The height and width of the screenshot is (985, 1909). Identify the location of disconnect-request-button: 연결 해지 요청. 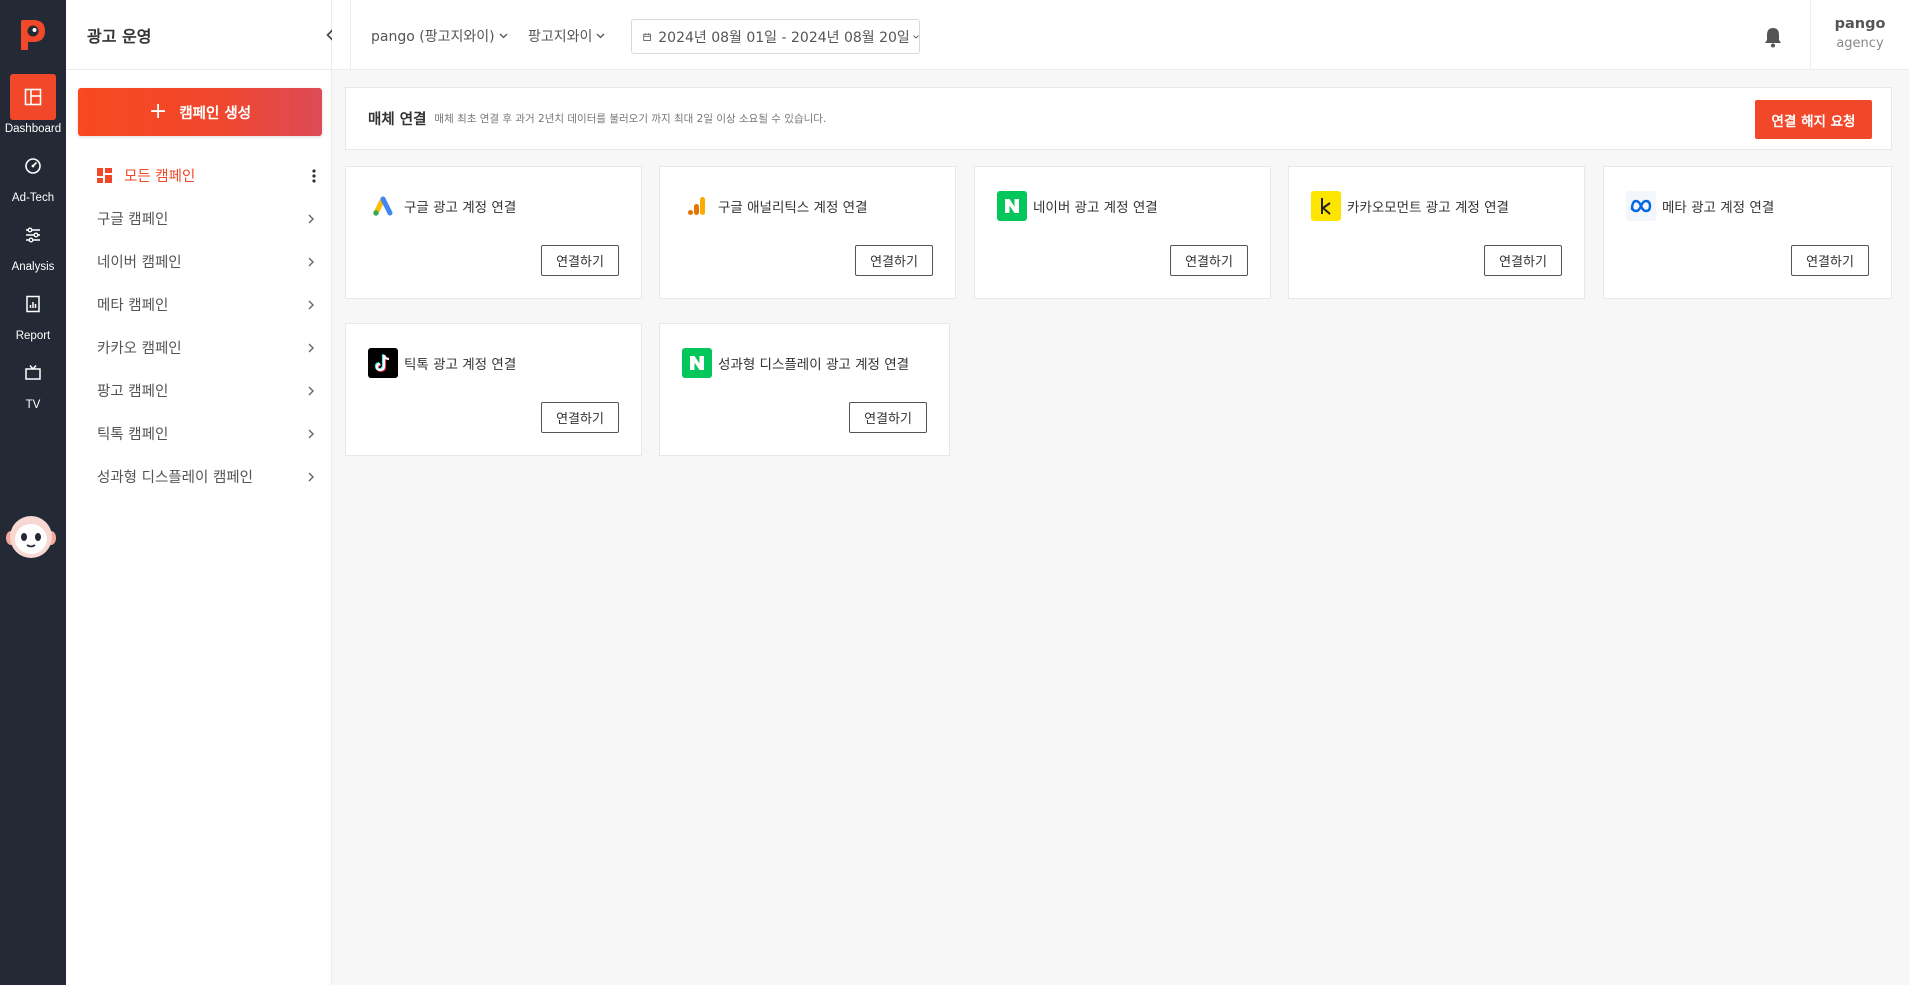
(1813, 119).